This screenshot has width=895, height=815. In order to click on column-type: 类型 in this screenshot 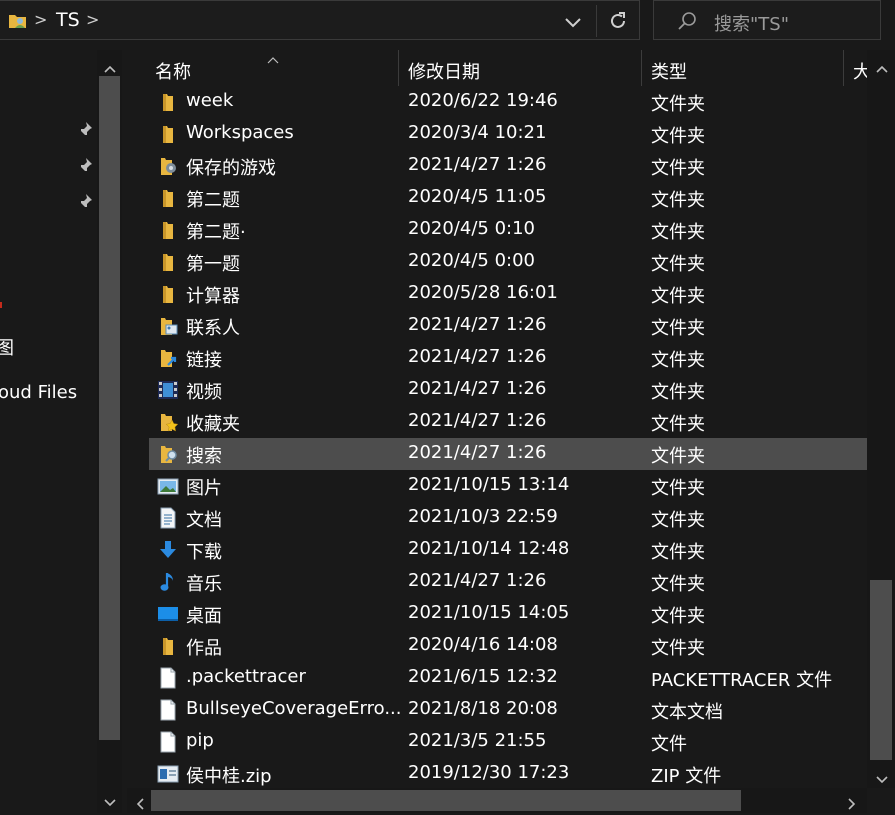, I will do `click(669, 71)`.